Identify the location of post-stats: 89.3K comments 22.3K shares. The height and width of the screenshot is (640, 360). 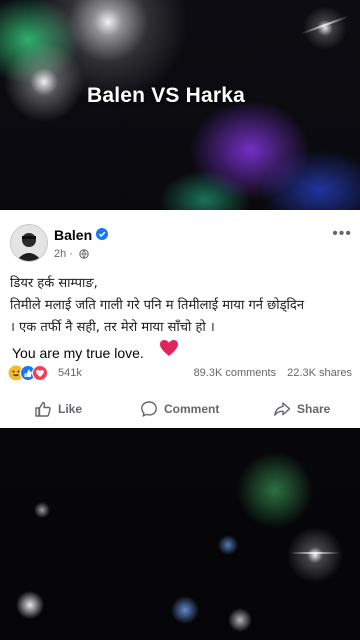
(269, 373).